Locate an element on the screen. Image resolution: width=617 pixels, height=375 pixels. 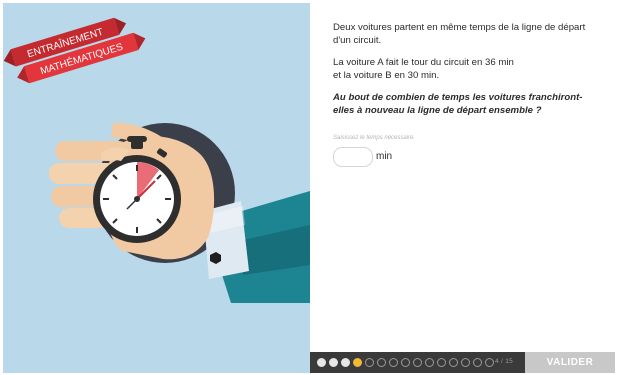
question-details-line-2: et la voiture B en 30 min. is located at coordinates (386, 75).